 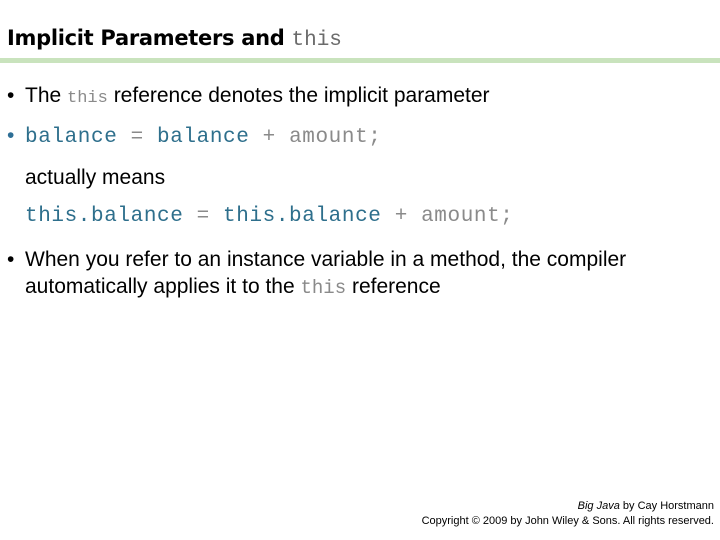 What do you see at coordinates (360, 60) in the screenshot?
I see `title-underline` at bounding box center [360, 60].